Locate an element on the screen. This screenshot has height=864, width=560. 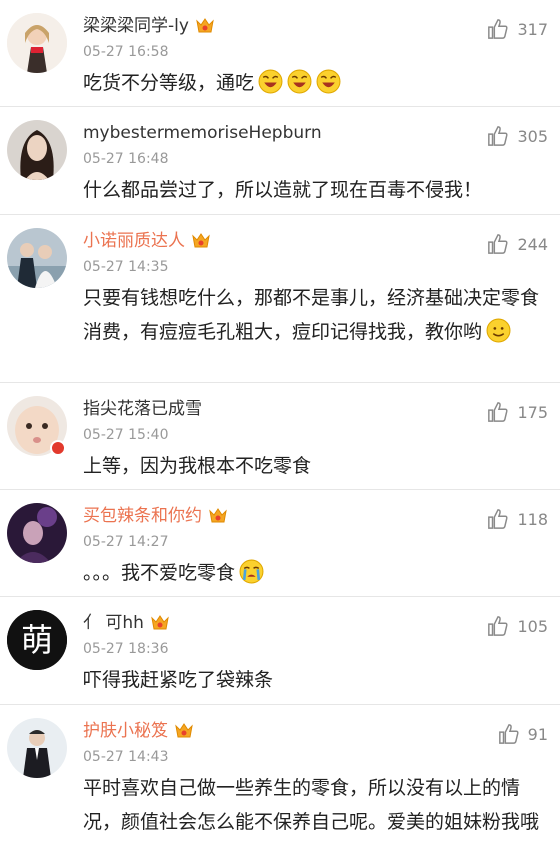
comment-time: 05-27 14:43 is located at coordinates (126, 757).